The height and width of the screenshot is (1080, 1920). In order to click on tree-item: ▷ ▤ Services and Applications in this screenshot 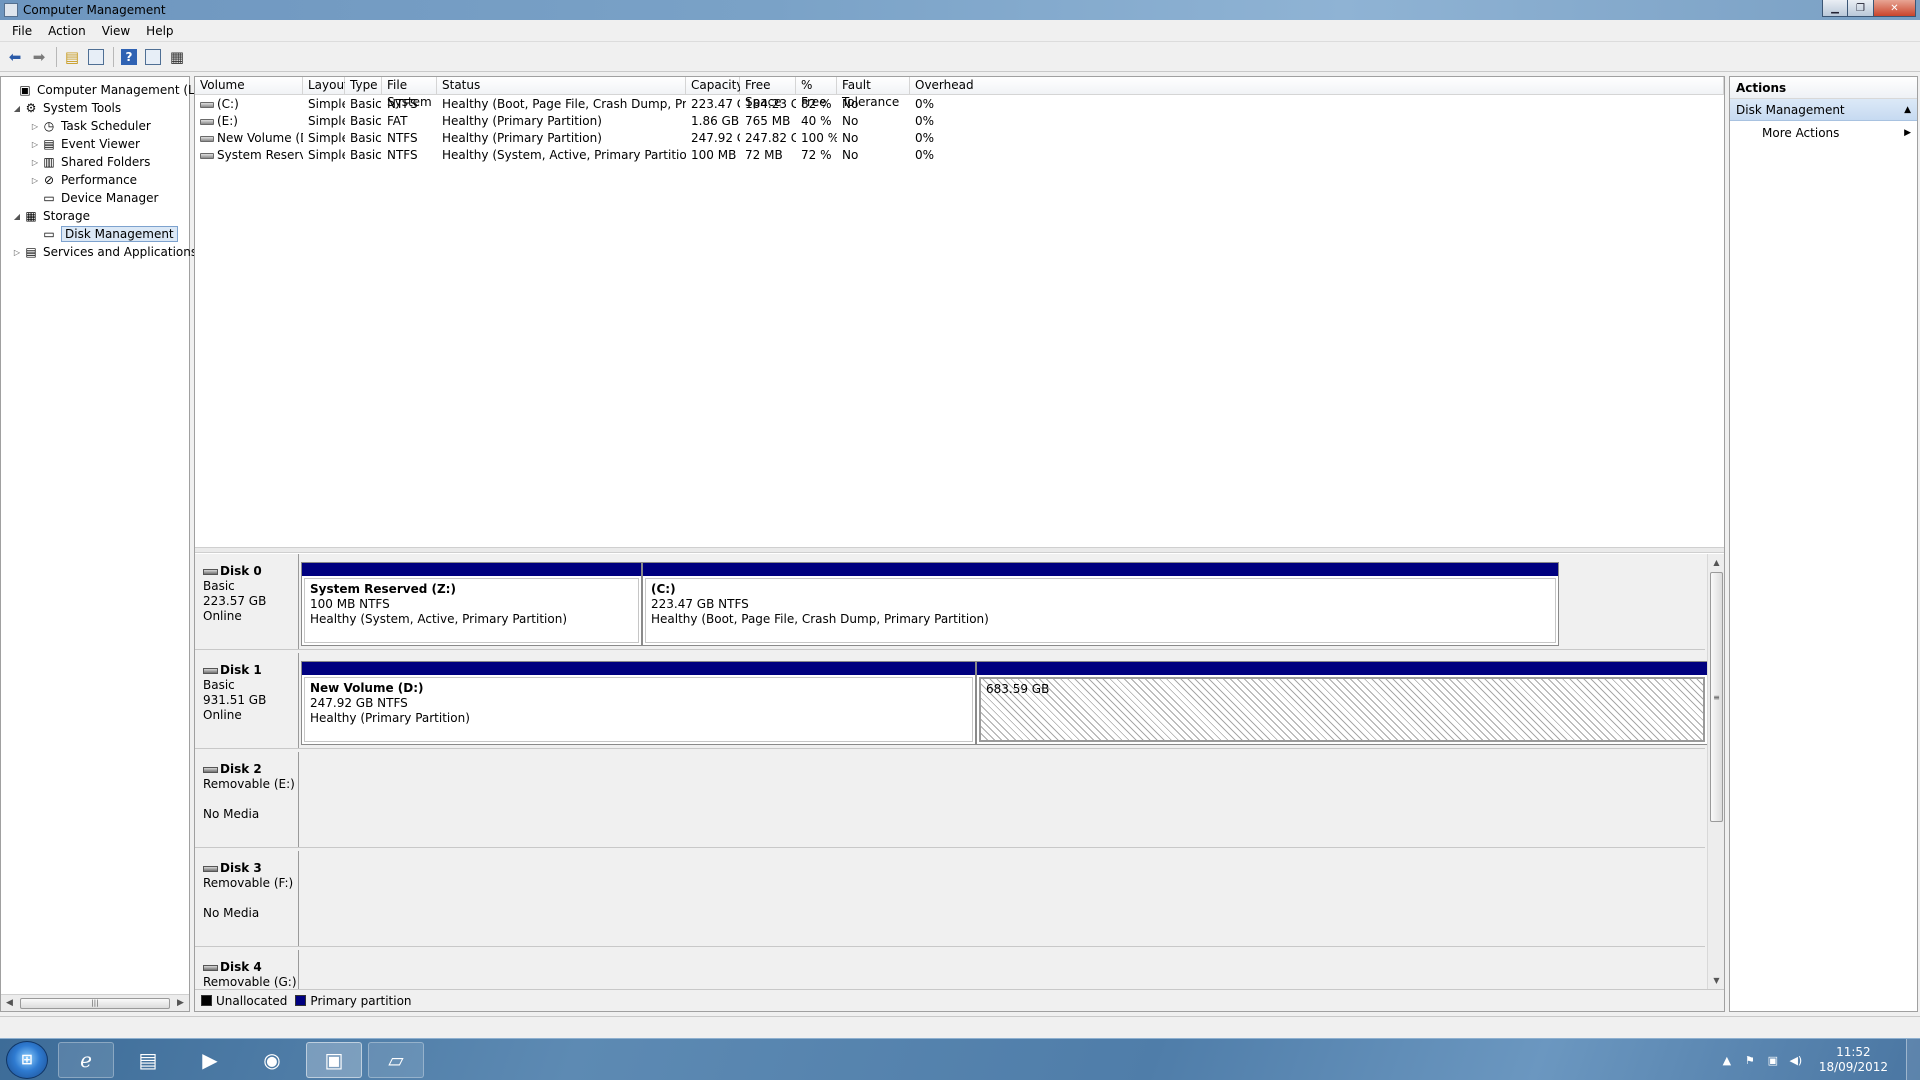, I will do `click(104, 252)`.